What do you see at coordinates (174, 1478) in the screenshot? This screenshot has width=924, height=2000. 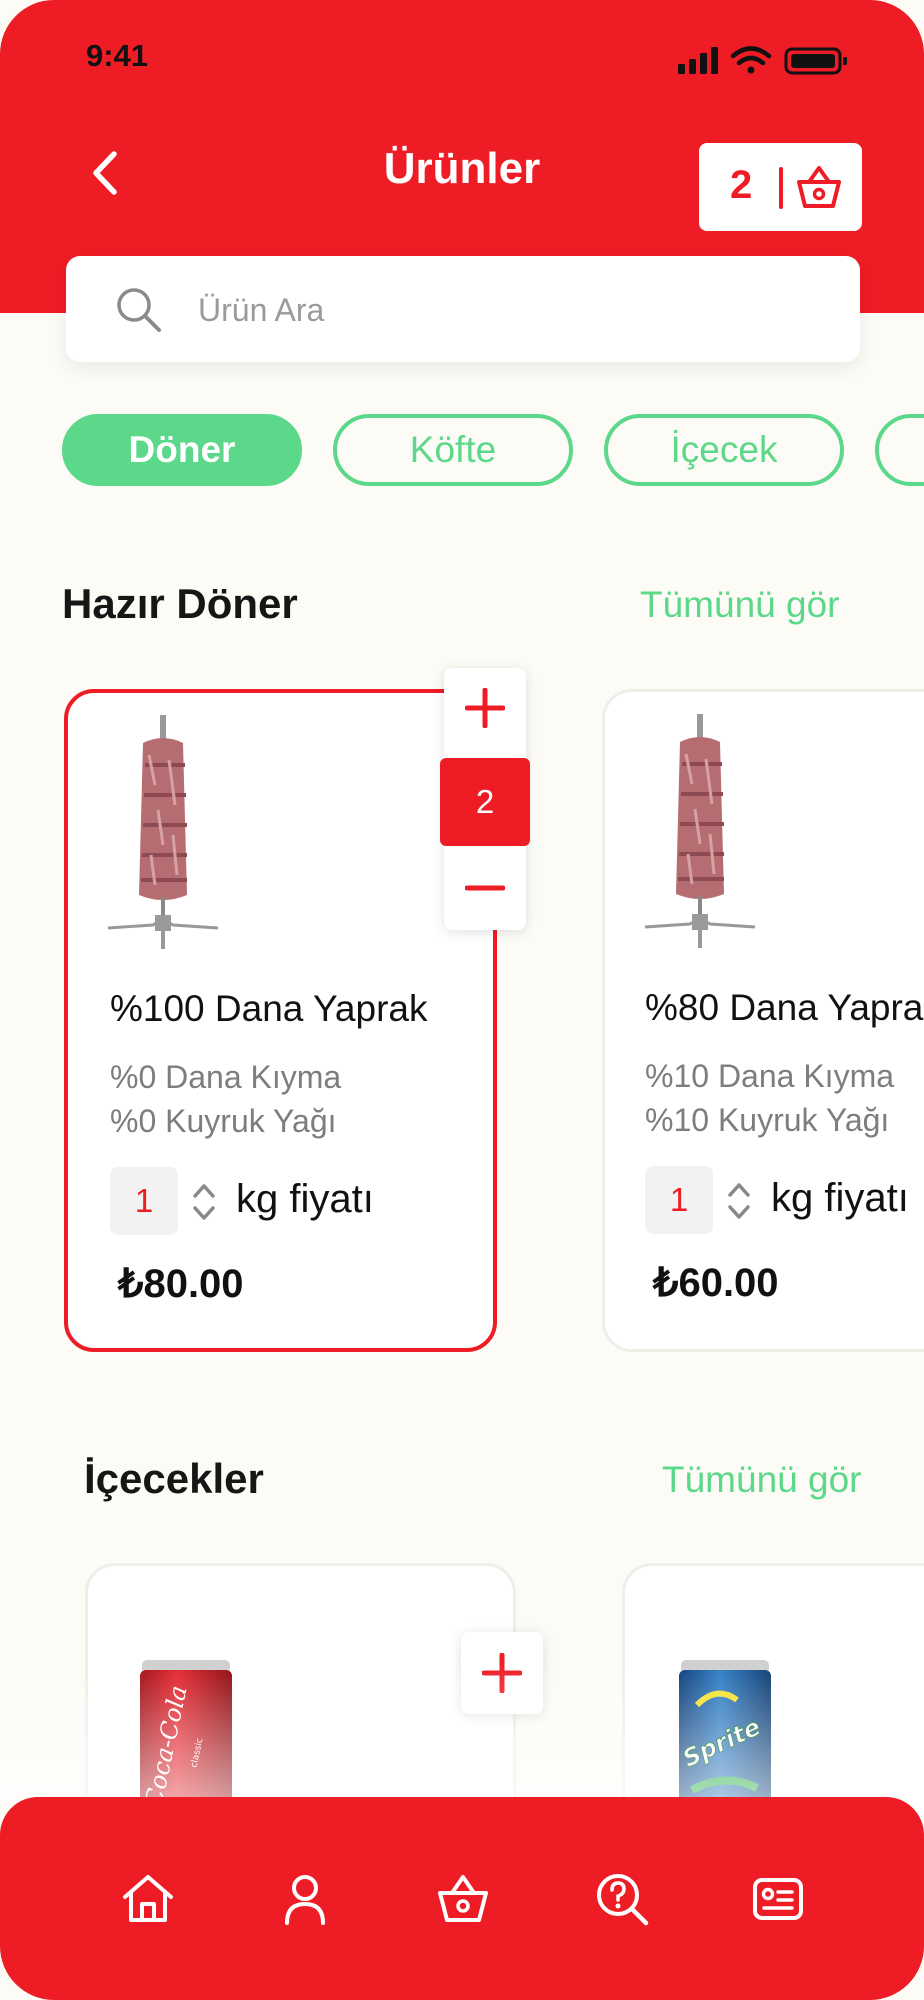 I see `section-title-icecekler: İçecekler` at bounding box center [174, 1478].